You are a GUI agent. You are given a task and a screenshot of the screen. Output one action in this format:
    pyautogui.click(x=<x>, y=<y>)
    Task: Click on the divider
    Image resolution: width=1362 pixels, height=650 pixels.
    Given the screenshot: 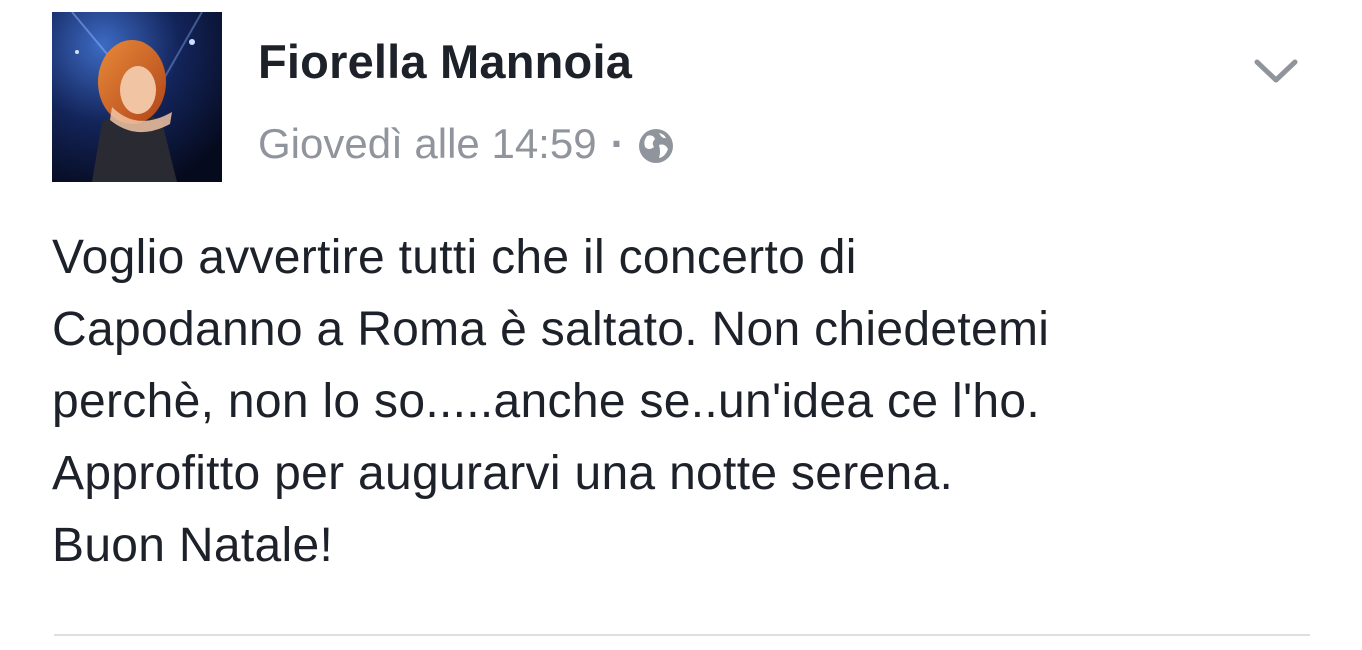 What is the action you would take?
    pyautogui.click(x=682, y=635)
    